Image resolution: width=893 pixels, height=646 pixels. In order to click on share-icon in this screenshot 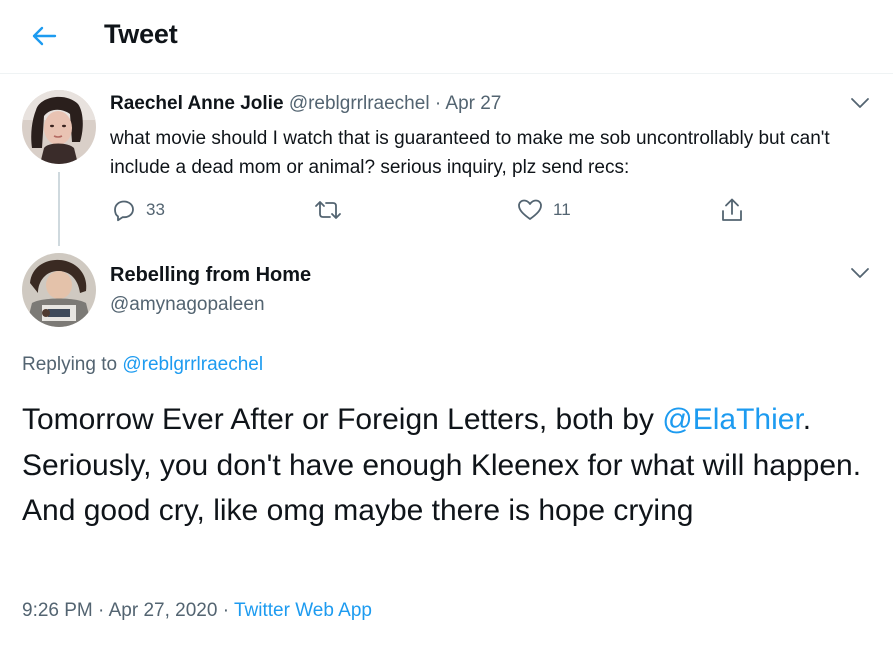, I will do `click(732, 209)`.